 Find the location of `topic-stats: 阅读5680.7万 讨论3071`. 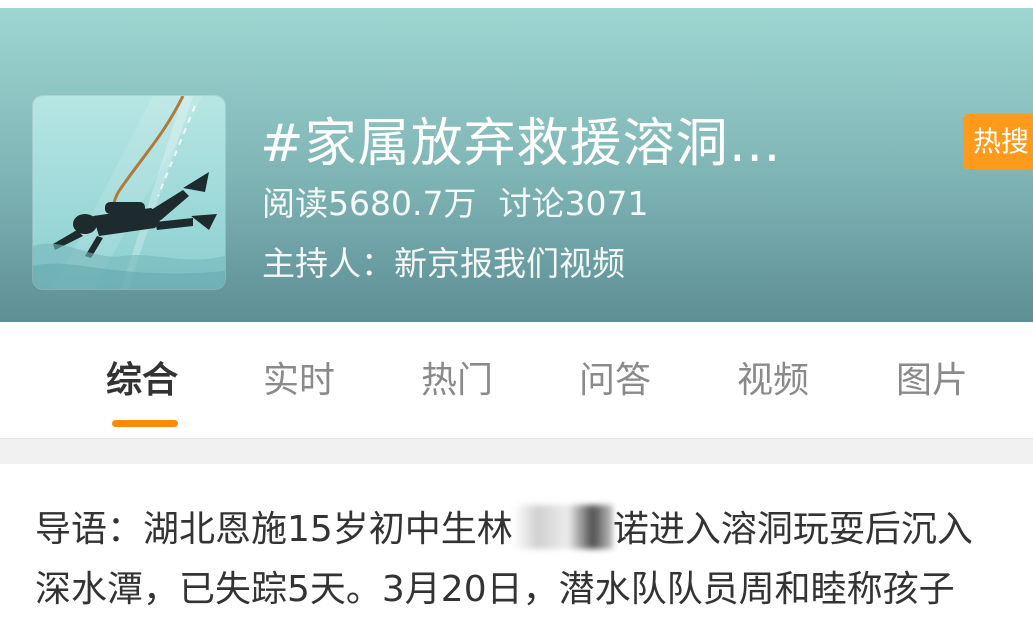

topic-stats: 阅读5680.7万 讨论3071 is located at coordinates (455, 204).